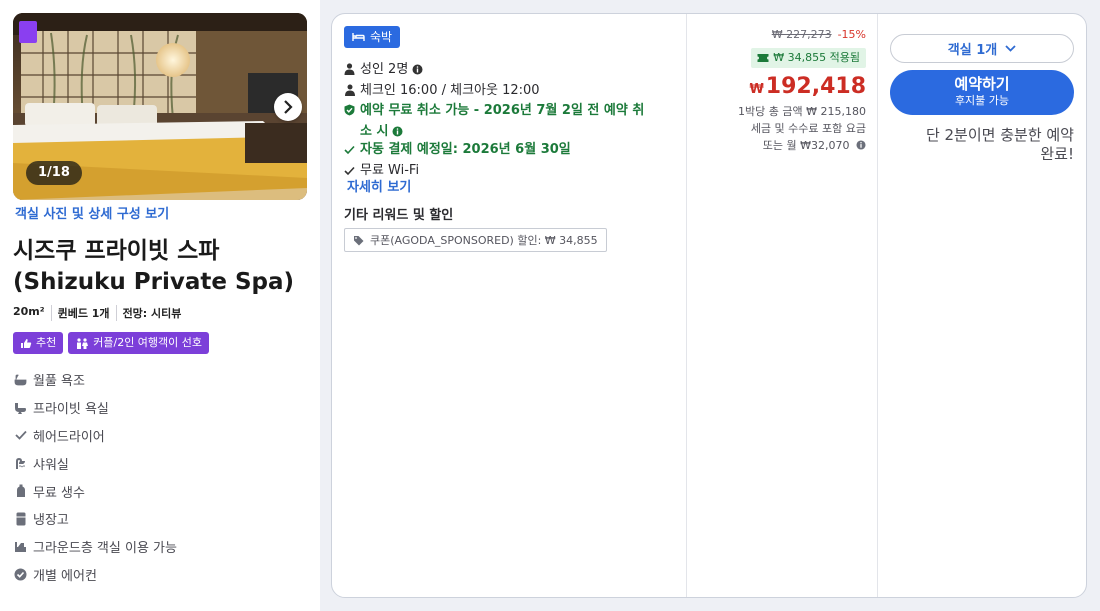  I want to click on tag-icon, so click(359, 240).